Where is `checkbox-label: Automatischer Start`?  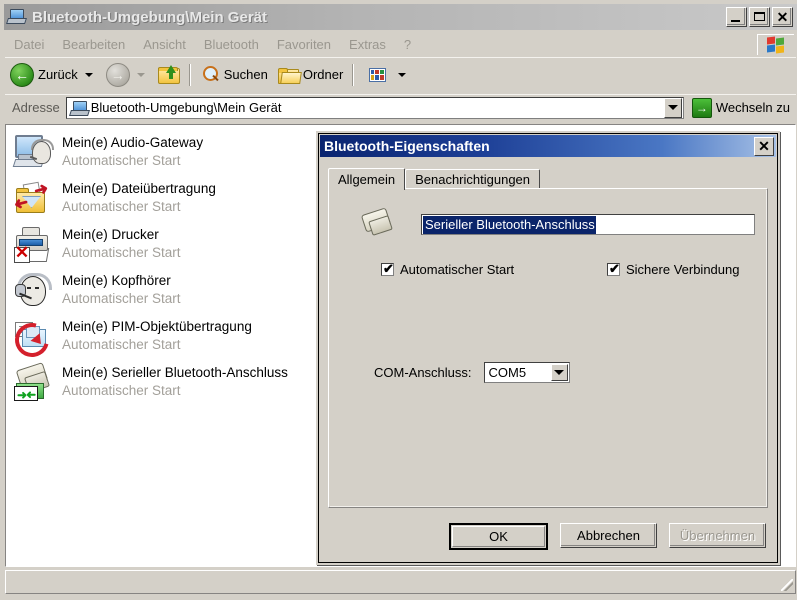 checkbox-label: Automatischer Start is located at coordinates (457, 269).